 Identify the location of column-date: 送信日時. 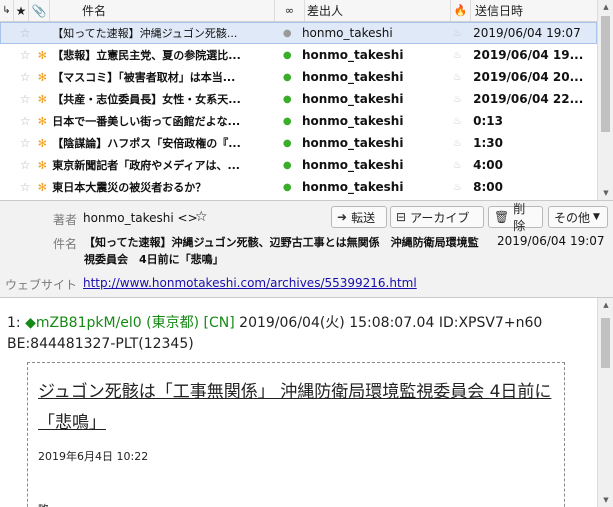
(534, 10).